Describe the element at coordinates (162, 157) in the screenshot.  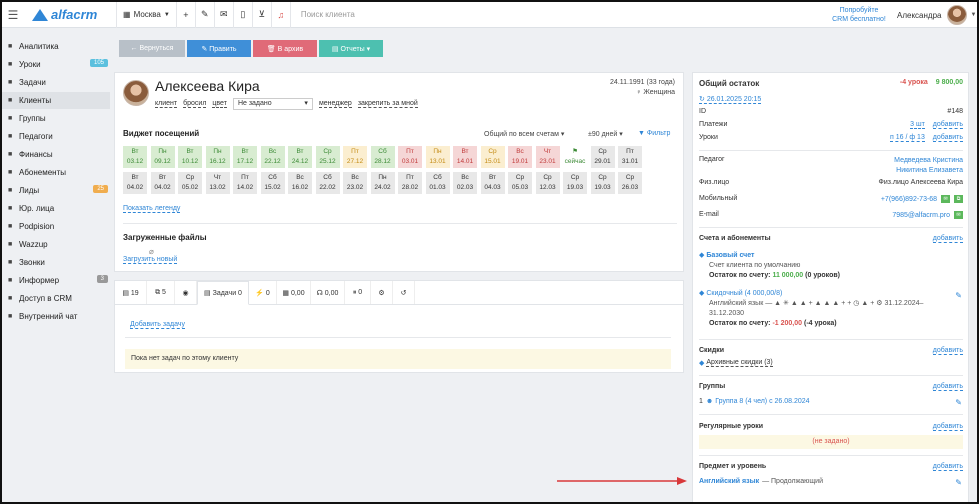
I see `visit-cell: Пн 09.12` at that location.